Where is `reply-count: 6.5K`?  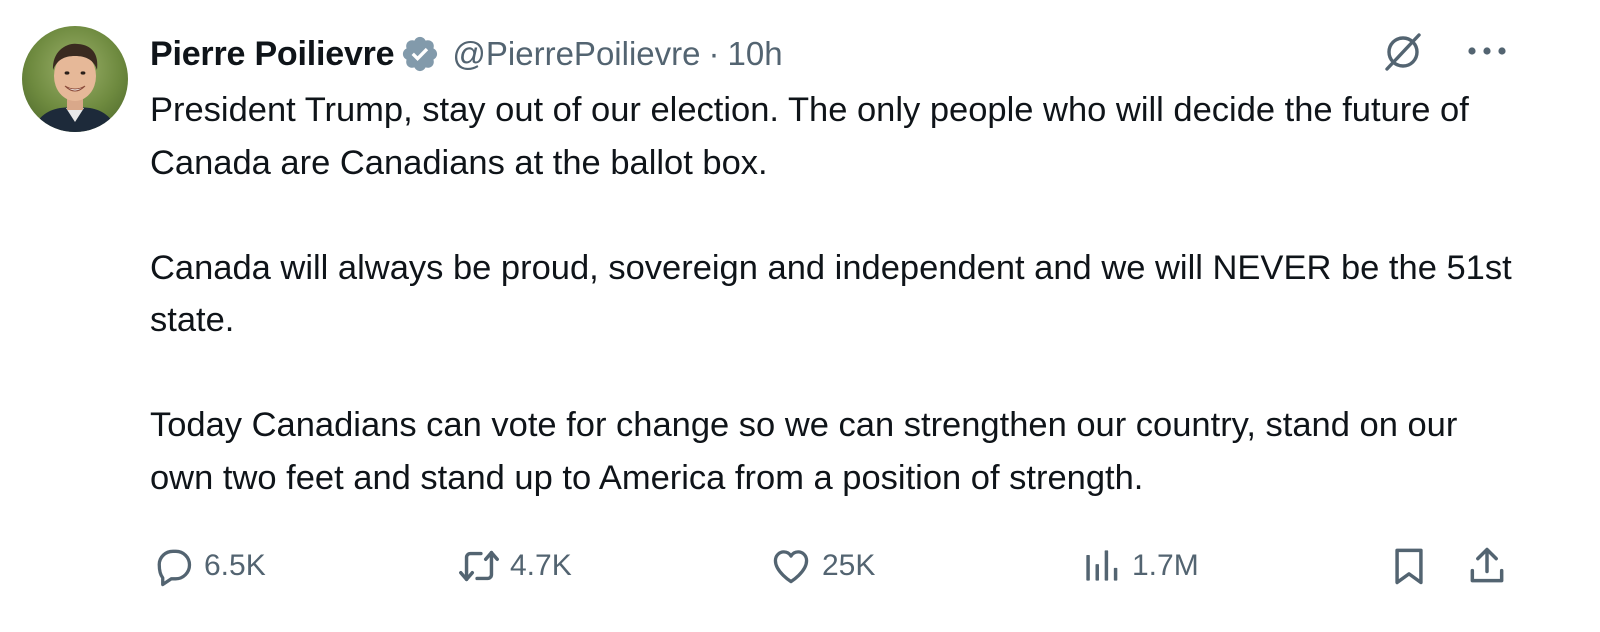 reply-count: 6.5K is located at coordinates (235, 565).